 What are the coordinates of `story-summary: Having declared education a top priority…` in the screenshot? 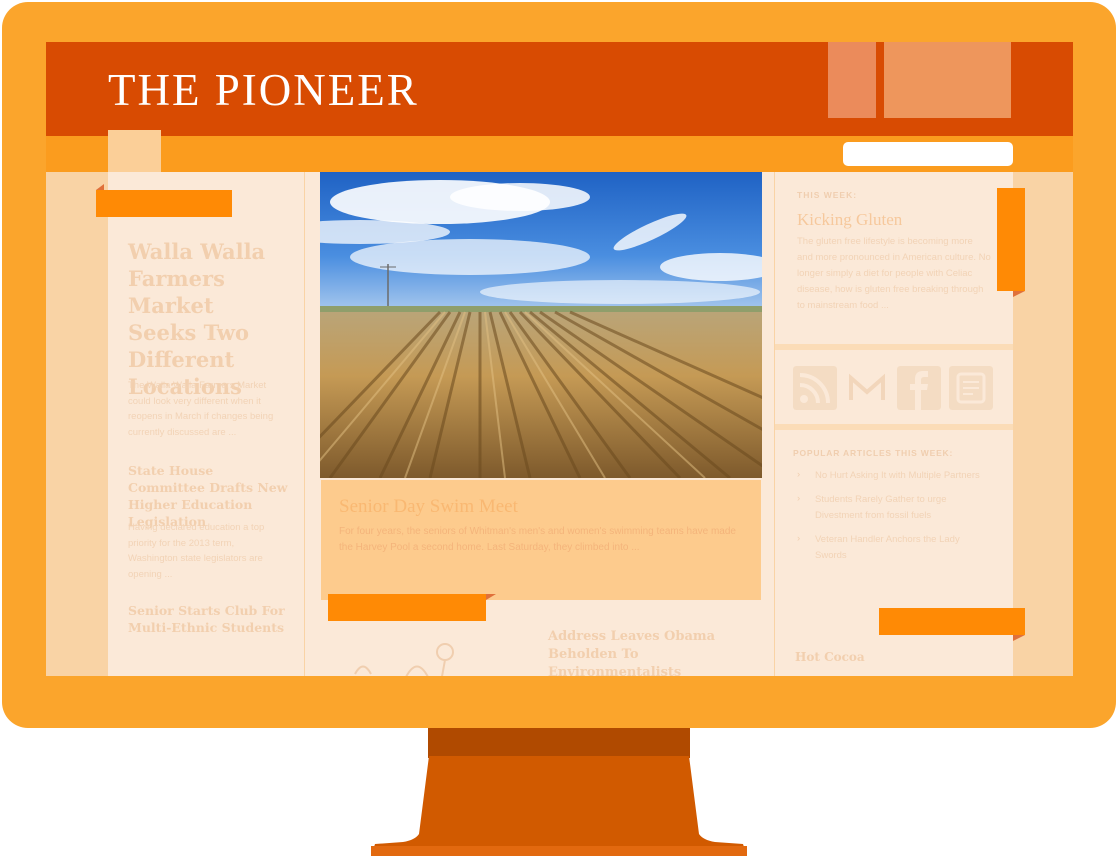 It's located at (196, 551).